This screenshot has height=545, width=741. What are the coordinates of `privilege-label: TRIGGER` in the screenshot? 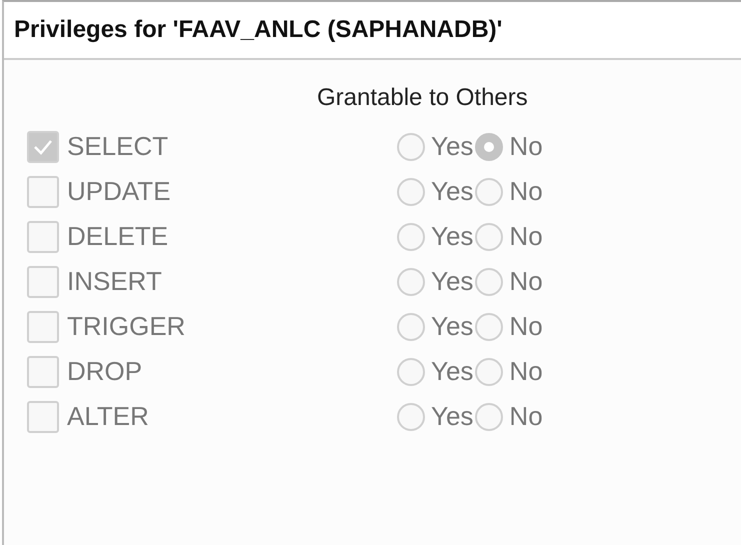 It's located at (126, 326).